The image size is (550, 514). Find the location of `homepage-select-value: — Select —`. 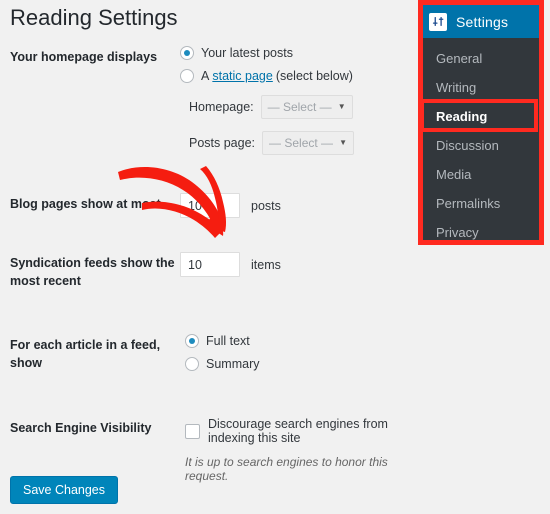

homepage-select-value: — Select — is located at coordinates (299, 107).